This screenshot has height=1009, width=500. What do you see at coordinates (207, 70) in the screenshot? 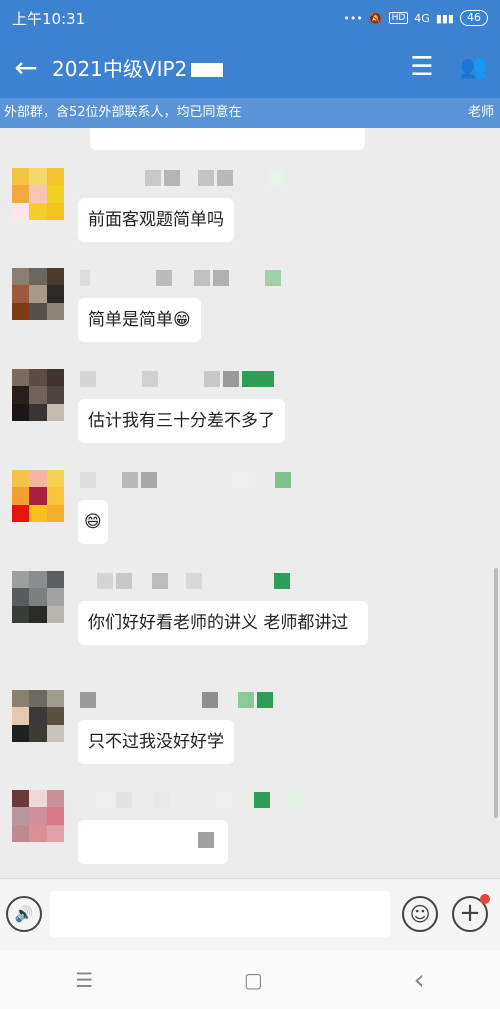
I see `title-redaction` at bounding box center [207, 70].